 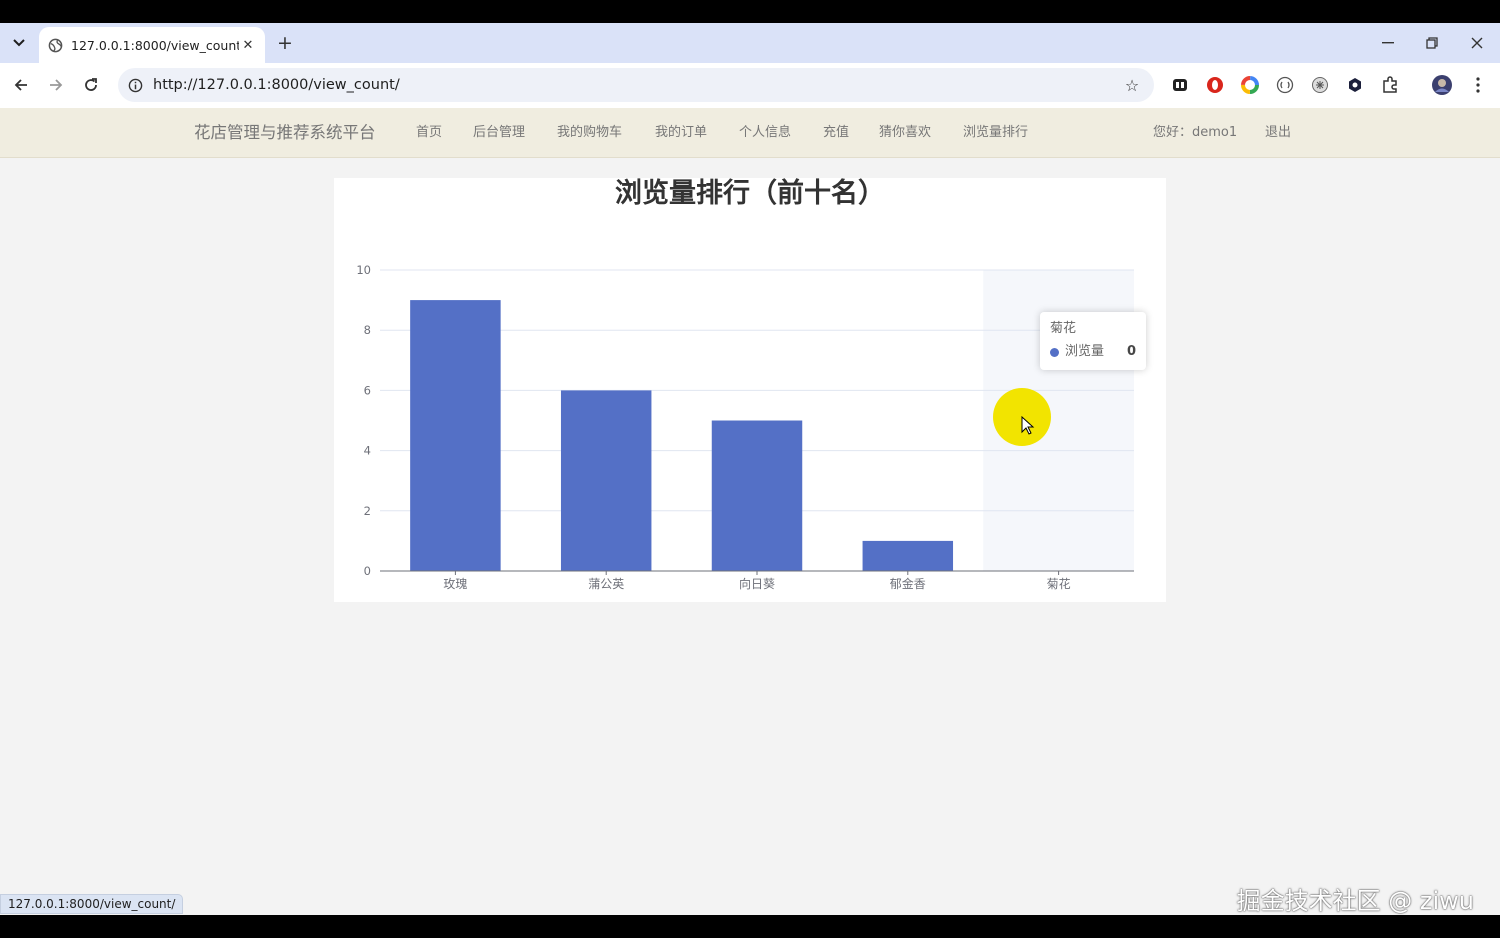 I want to click on browser-toolbar: http://127.0.0.1:8000/view_count/ ☆, so click(x=750, y=85).